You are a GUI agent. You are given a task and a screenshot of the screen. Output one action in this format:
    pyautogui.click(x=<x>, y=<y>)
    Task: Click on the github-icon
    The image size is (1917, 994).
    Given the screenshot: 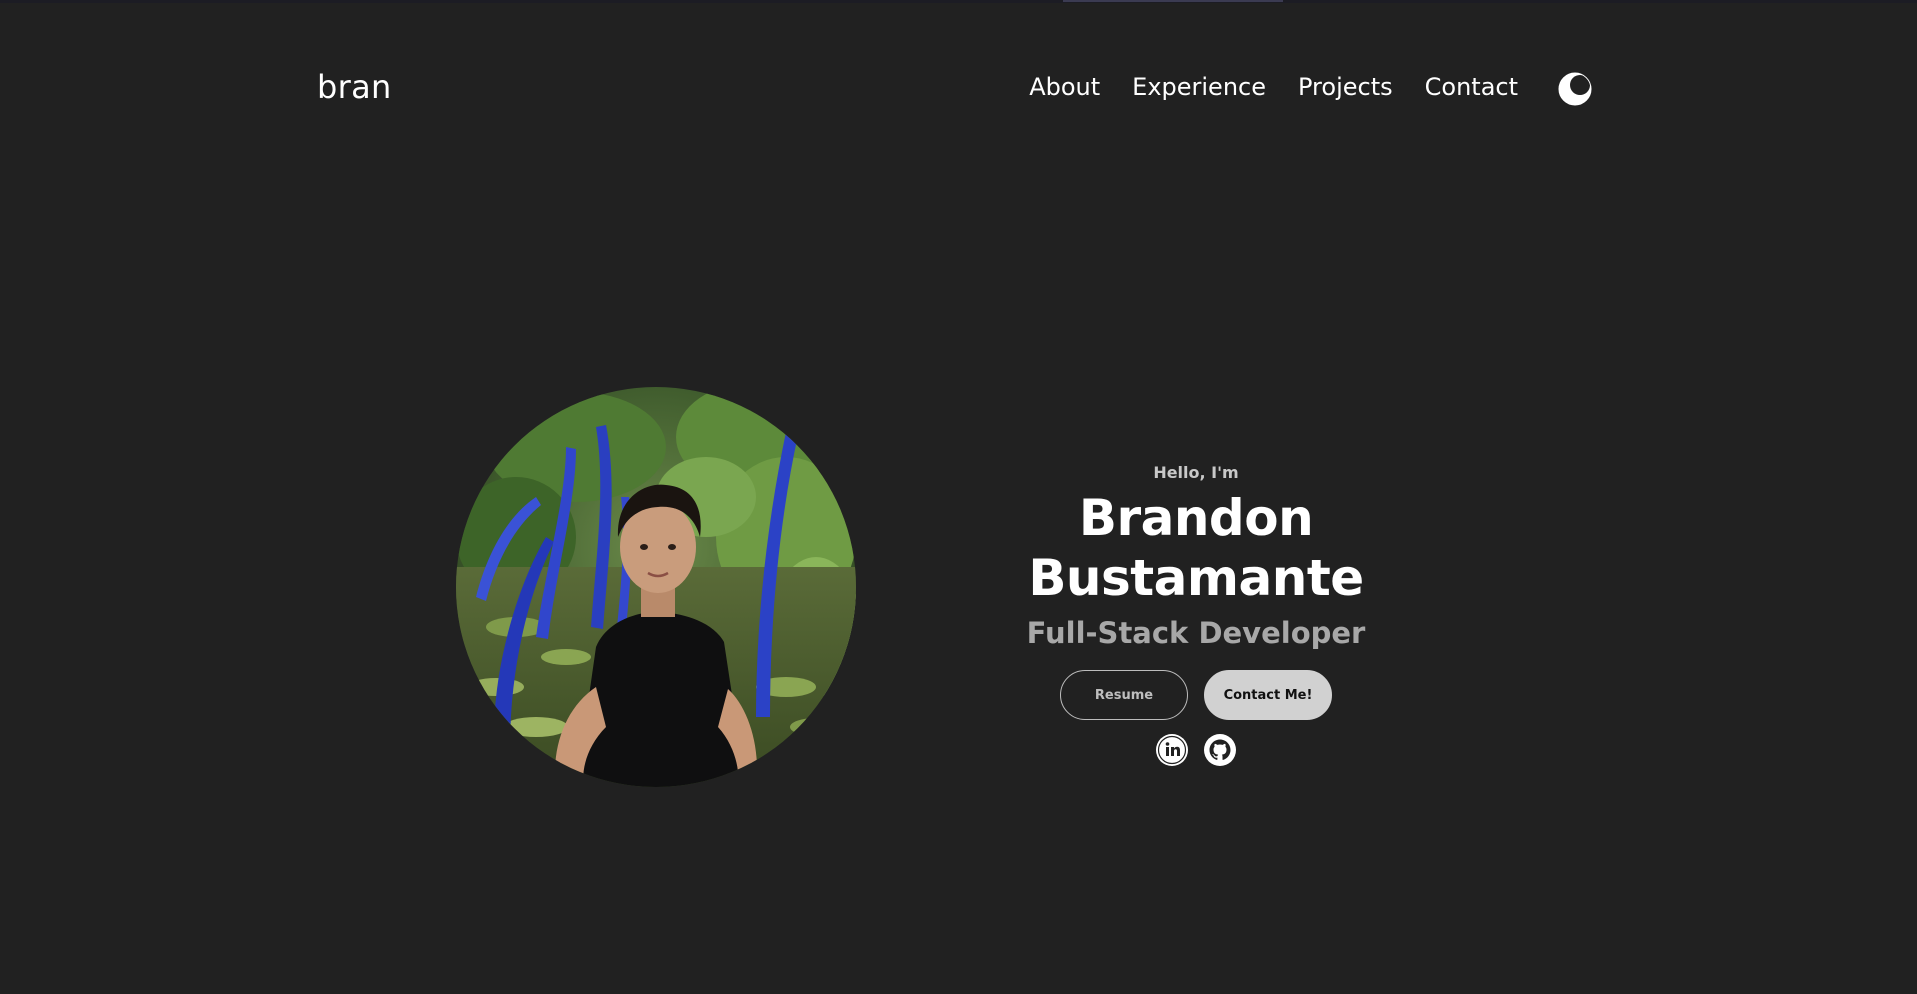 What is the action you would take?
    pyautogui.click(x=1220, y=750)
    